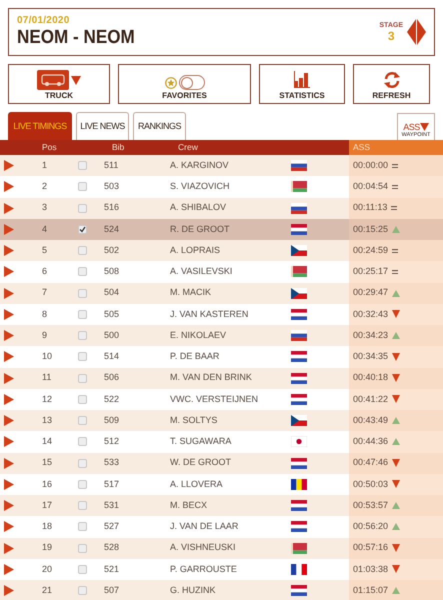  Describe the element at coordinates (191, 82) in the screenshot. I see `favorites-toggle` at that location.